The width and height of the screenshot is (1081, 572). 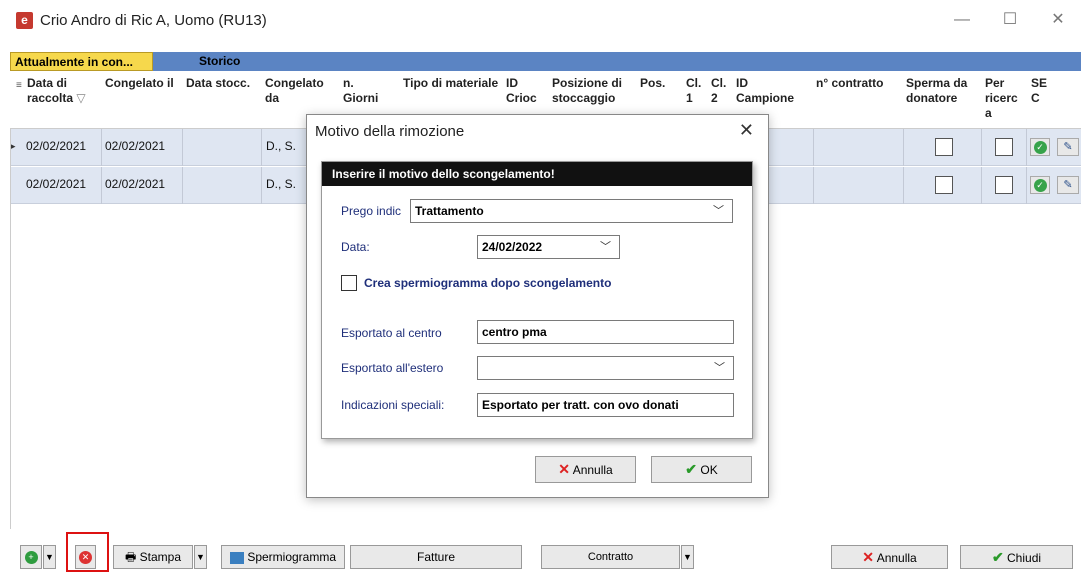 I want to click on remove-icon: ✕, so click(x=85, y=558).